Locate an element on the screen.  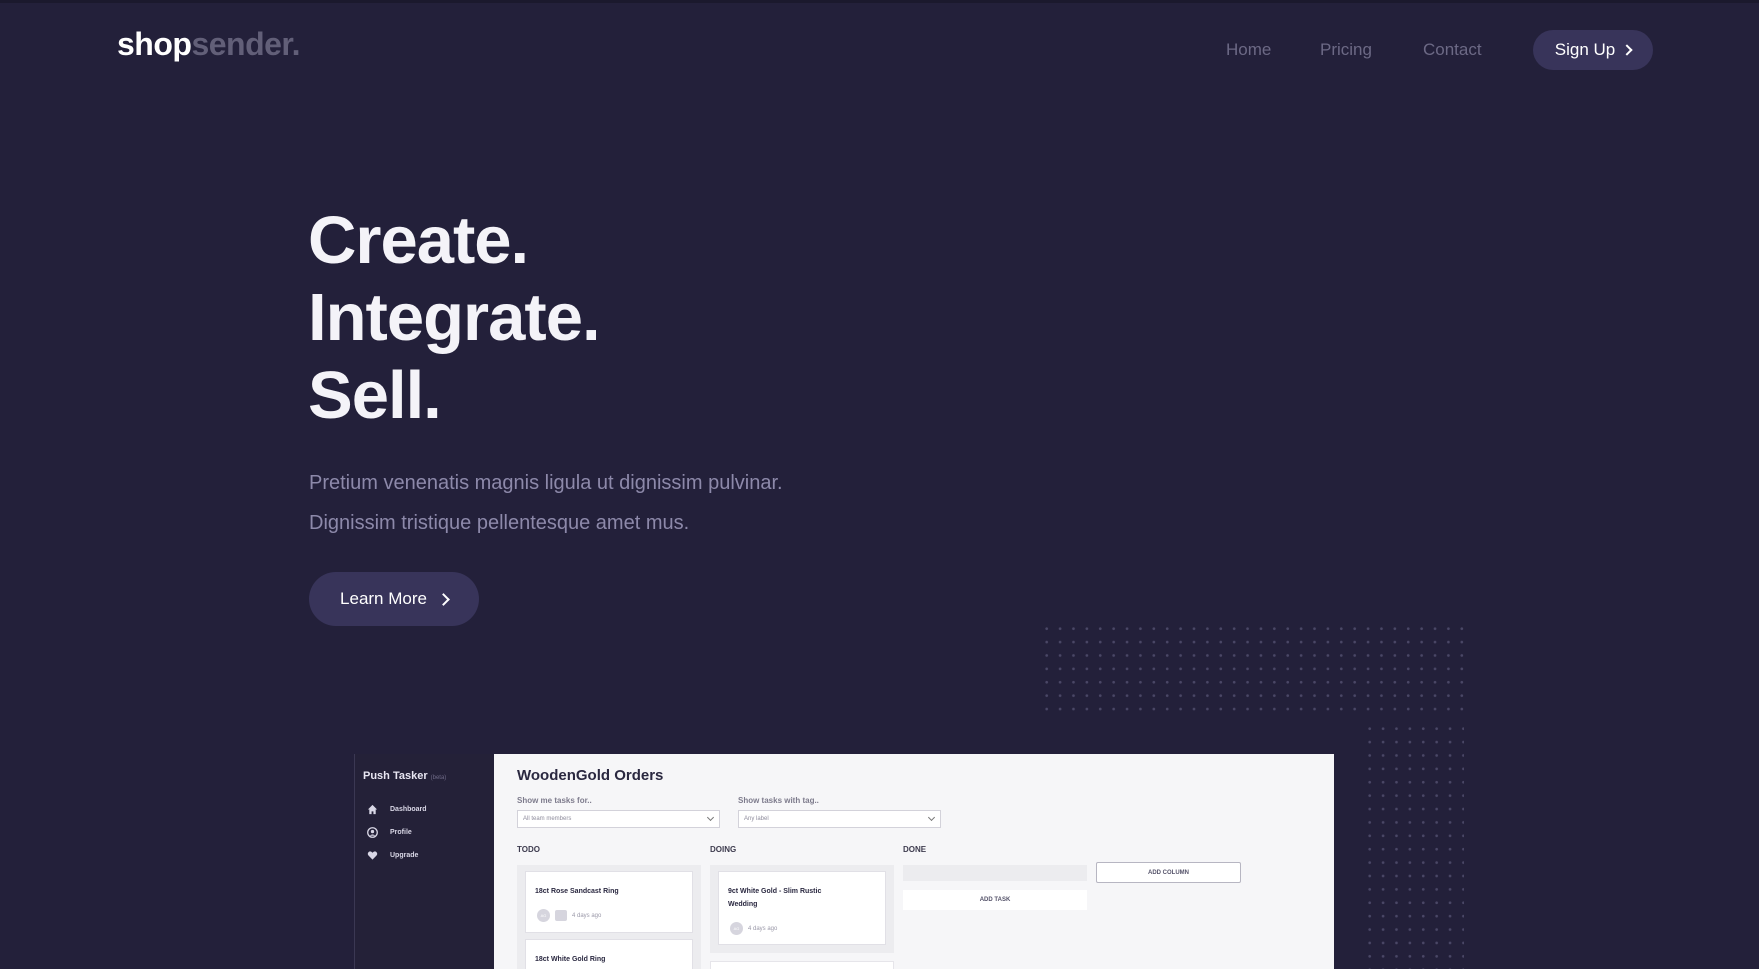
mockup-board-title: WoodenGold Orders is located at coordinates (590, 775).